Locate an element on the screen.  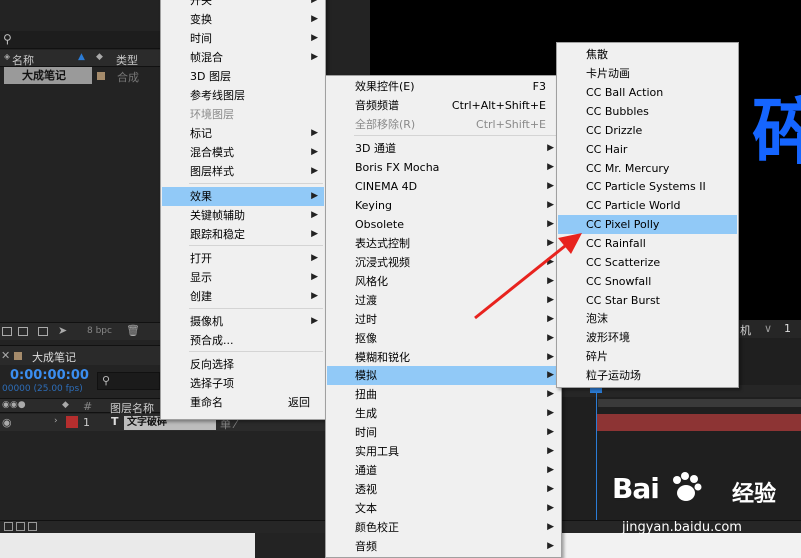
toggle-switches-icon is located at coordinates (8, 526).